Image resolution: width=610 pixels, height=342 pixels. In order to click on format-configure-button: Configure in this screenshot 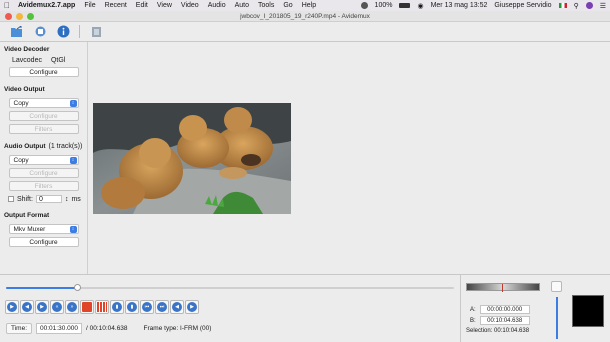, I will do `click(43, 242)`.